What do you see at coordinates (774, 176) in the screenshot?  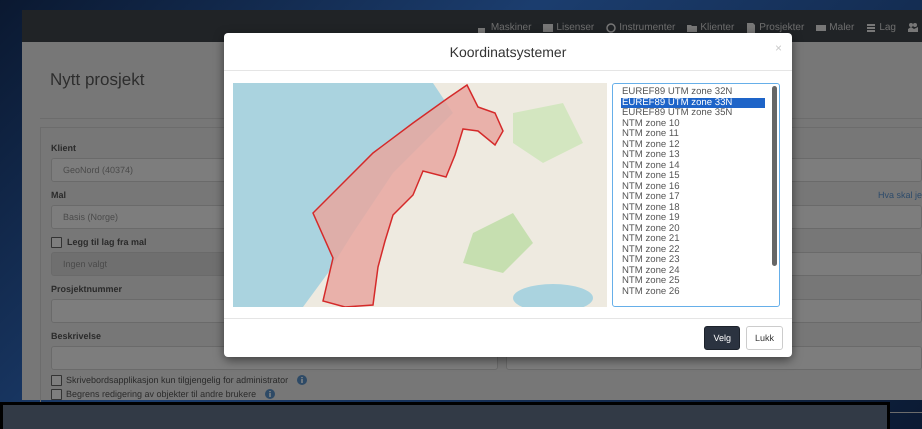 I see `scrollbar` at bounding box center [774, 176].